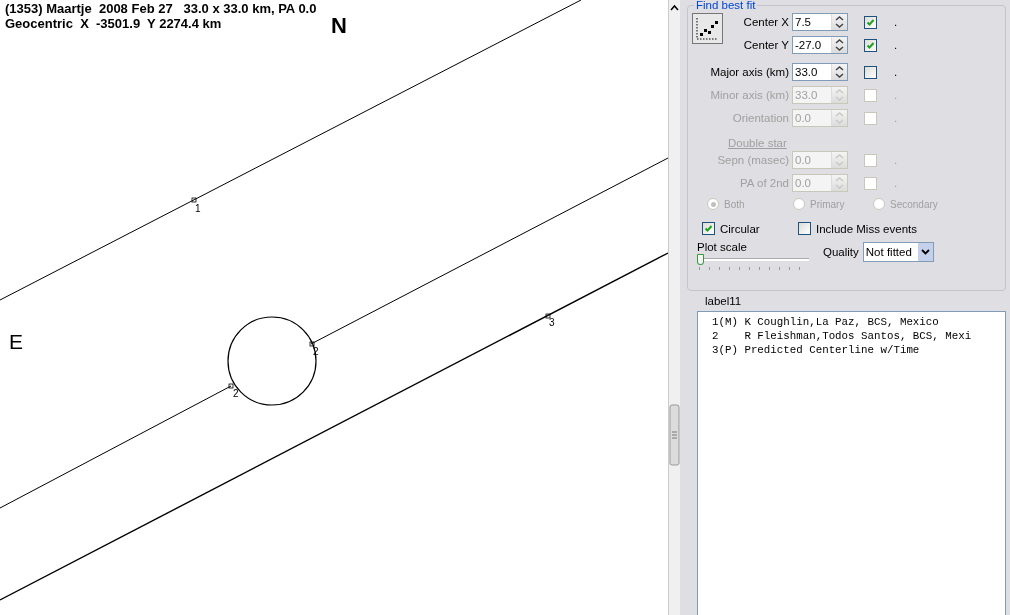 This screenshot has height=615, width=1010. What do you see at coordinates (766, 45) in the screenshot?
I see `field-label: Center Y` at bounding box center [766, 45].